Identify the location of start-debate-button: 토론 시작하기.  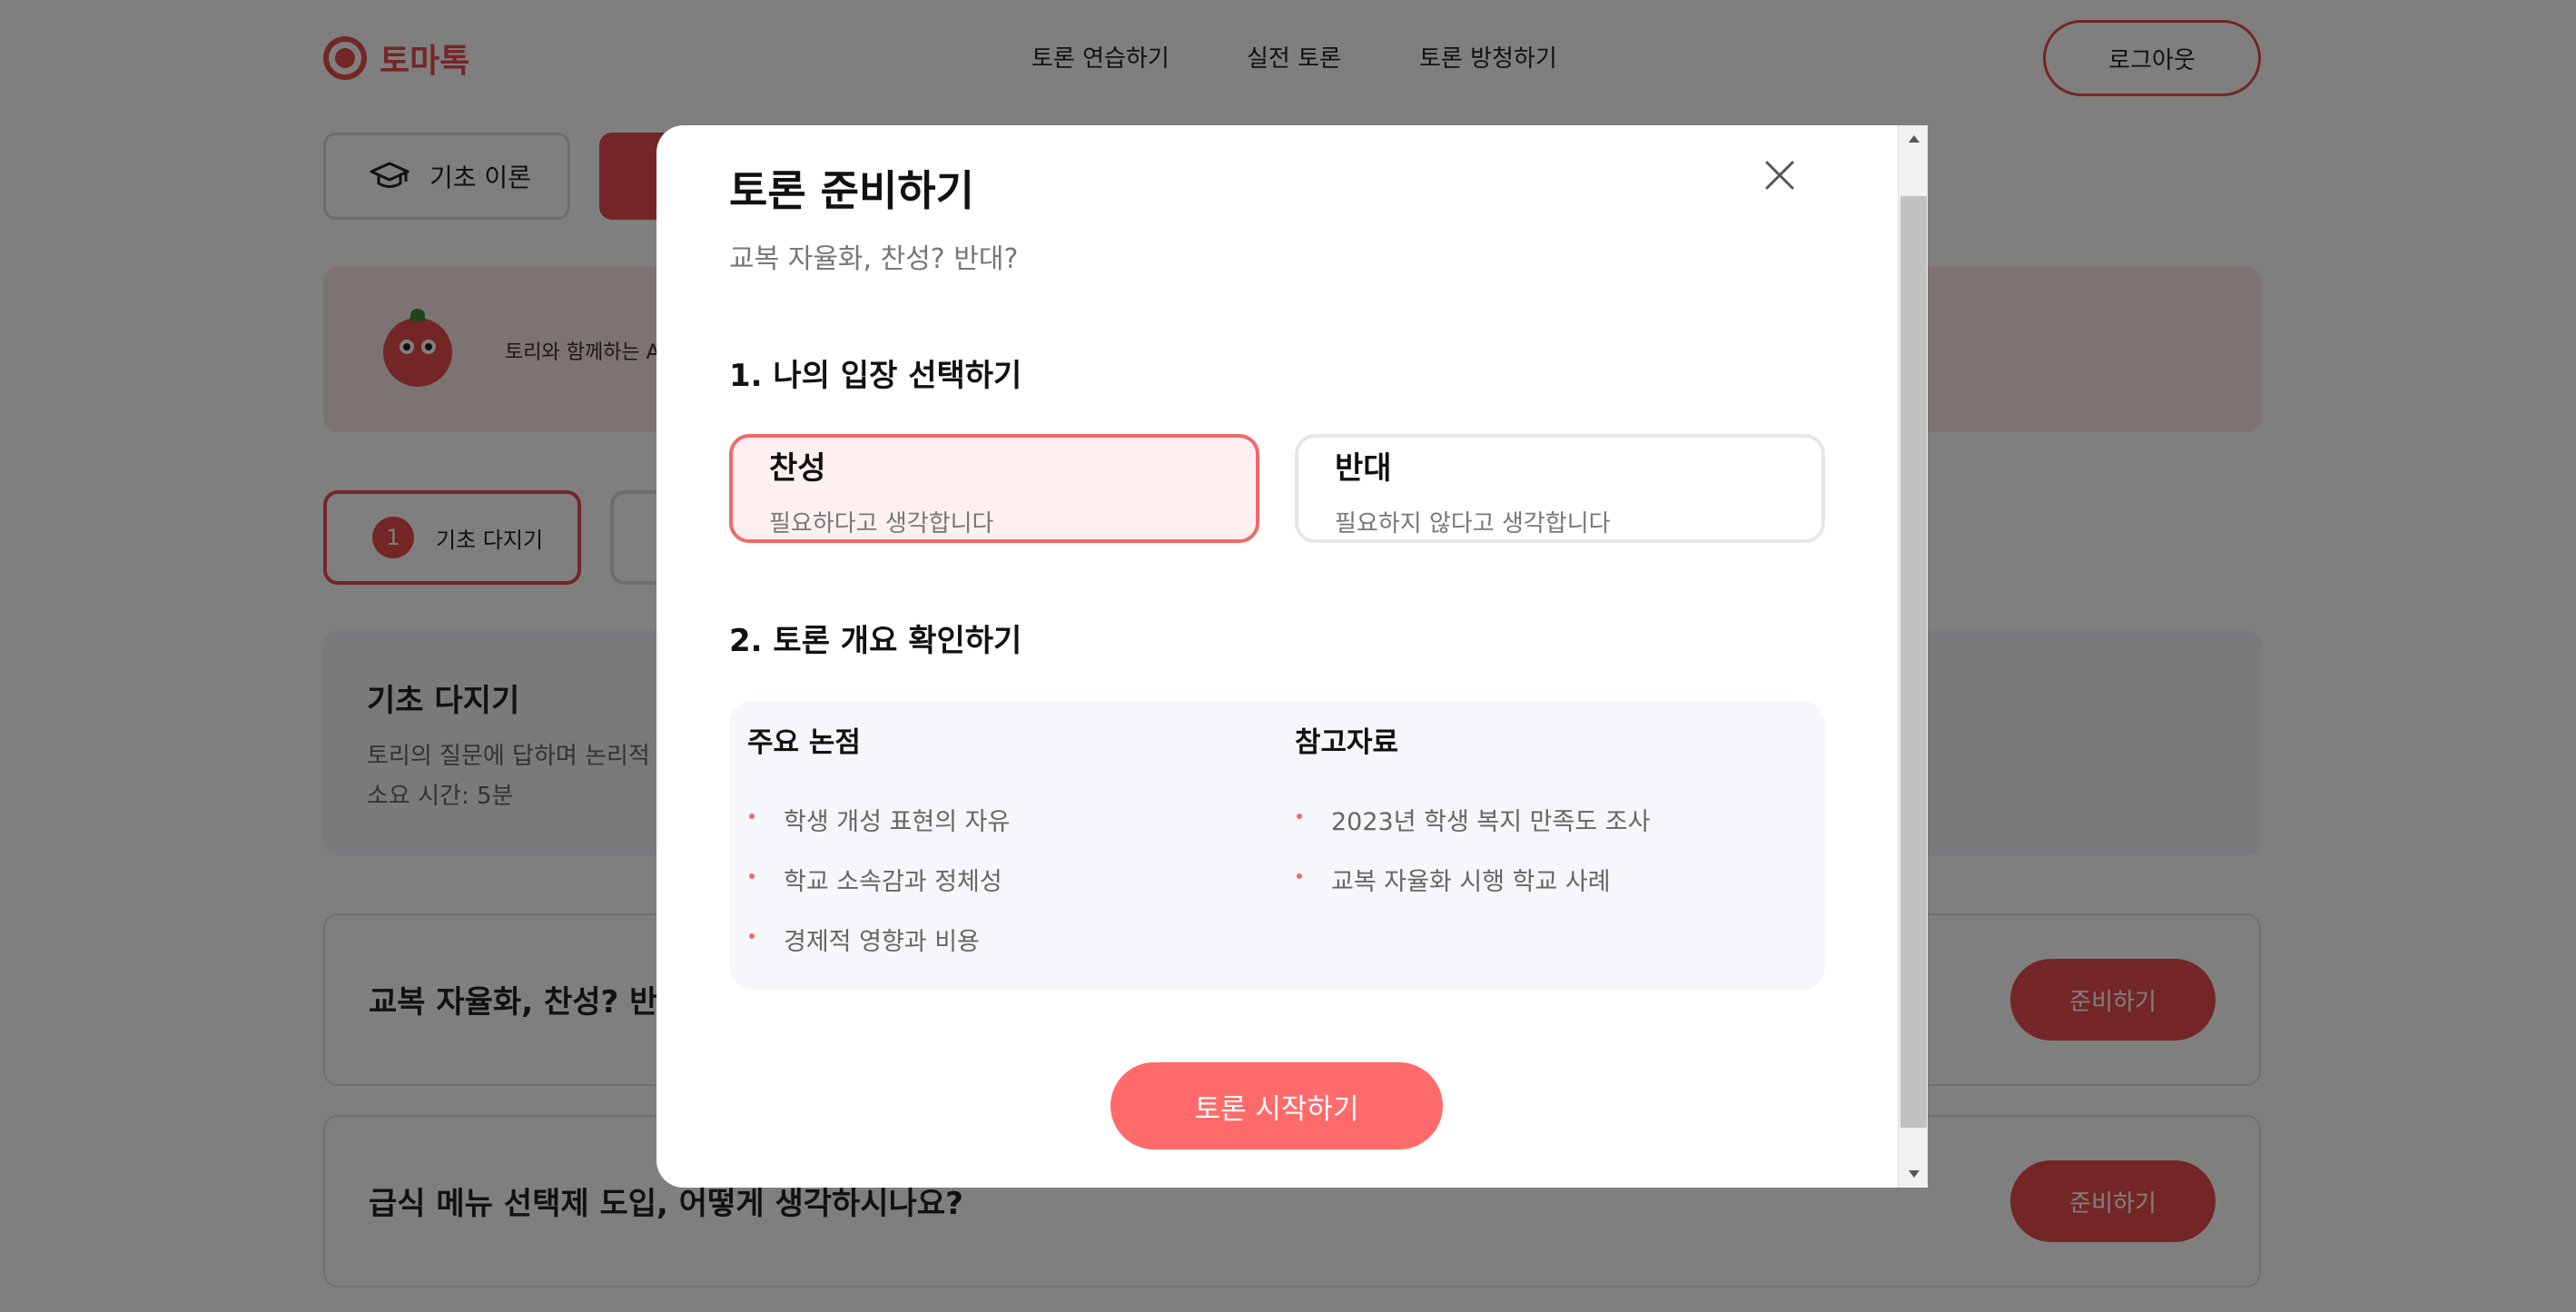
(1276, 1105).